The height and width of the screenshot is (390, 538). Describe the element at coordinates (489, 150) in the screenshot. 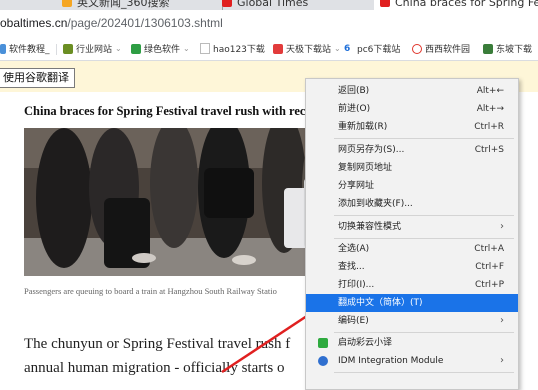

I see `menu-item-shortcut: Ctrl+S` at that location.